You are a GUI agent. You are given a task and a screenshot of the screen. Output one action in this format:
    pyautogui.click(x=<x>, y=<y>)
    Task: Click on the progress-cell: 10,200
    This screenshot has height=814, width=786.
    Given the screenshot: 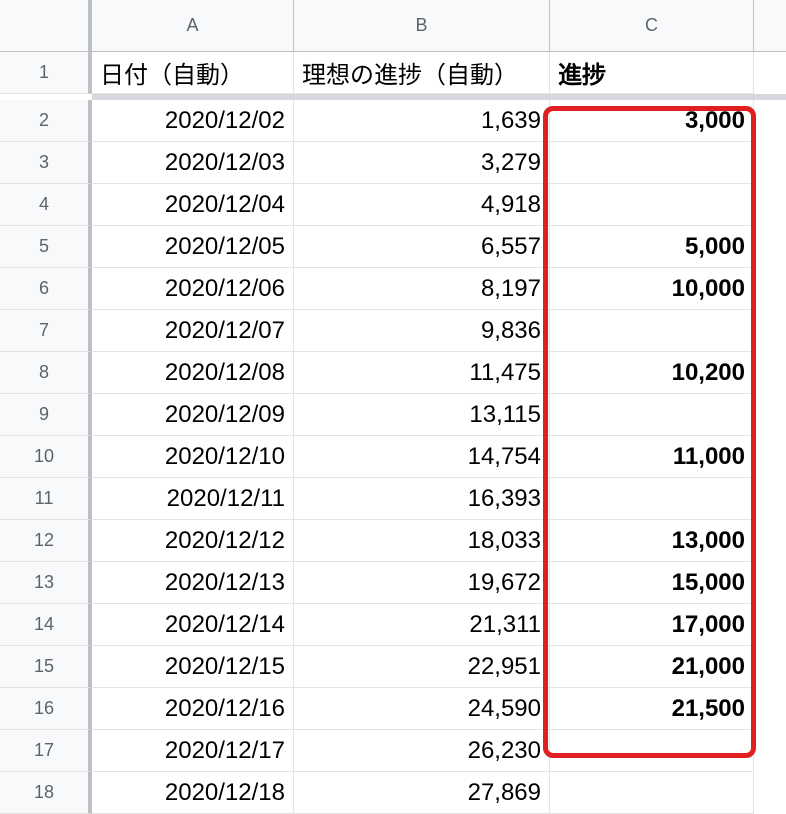 What is the action you would take?
    pyautogui.click(x=652, y=373)
    